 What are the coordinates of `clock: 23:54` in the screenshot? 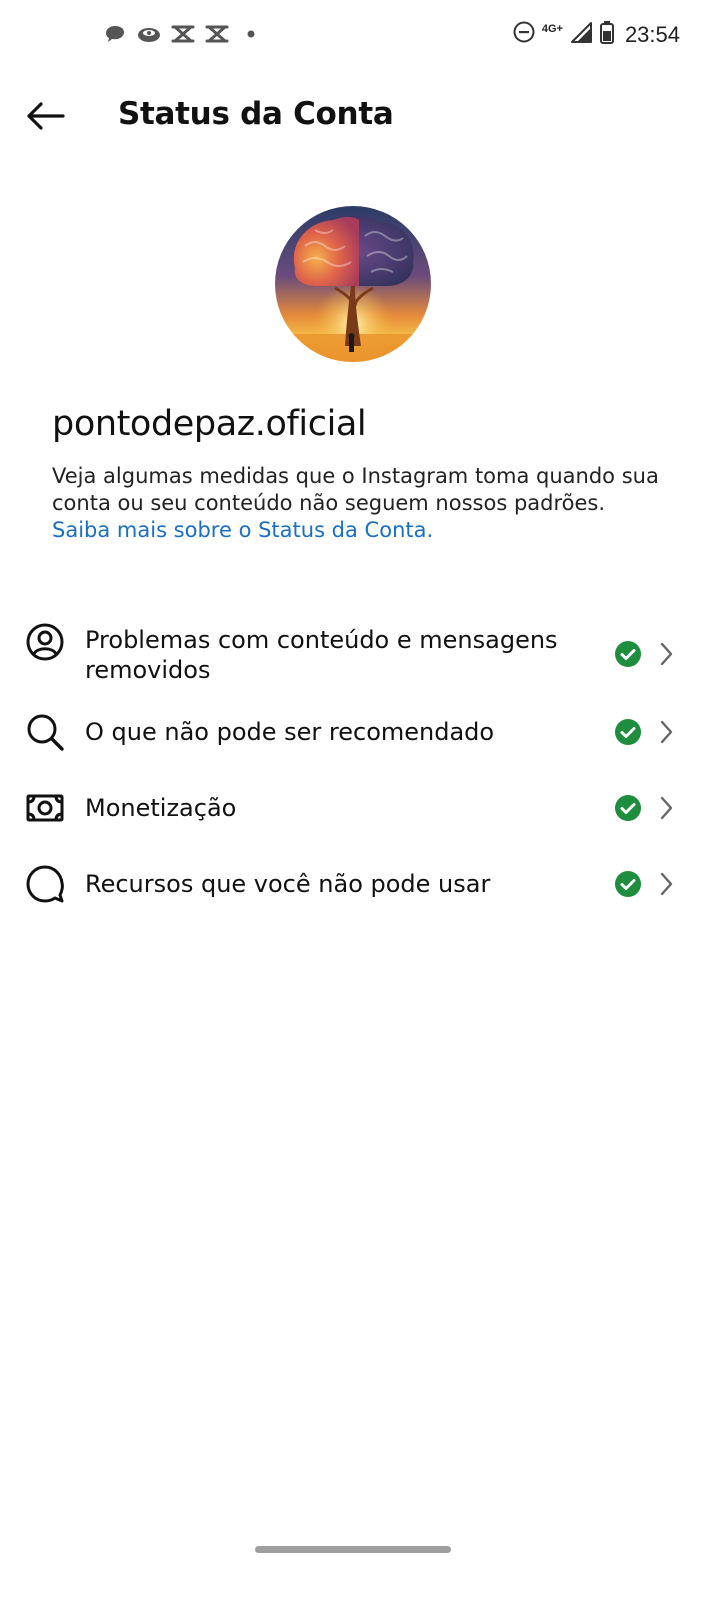 It's located at (652, 34).